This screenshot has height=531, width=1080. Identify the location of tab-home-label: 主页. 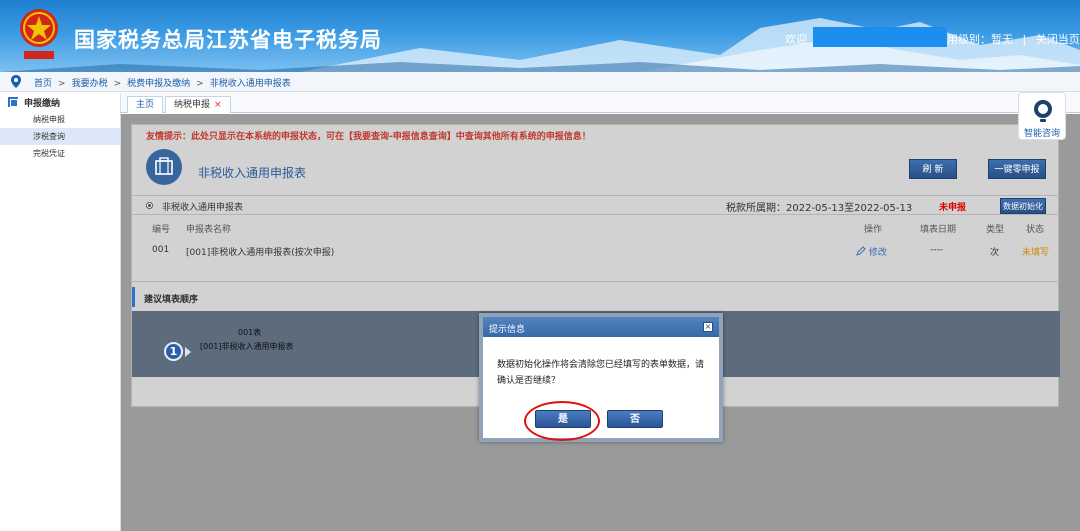
(145, 105).